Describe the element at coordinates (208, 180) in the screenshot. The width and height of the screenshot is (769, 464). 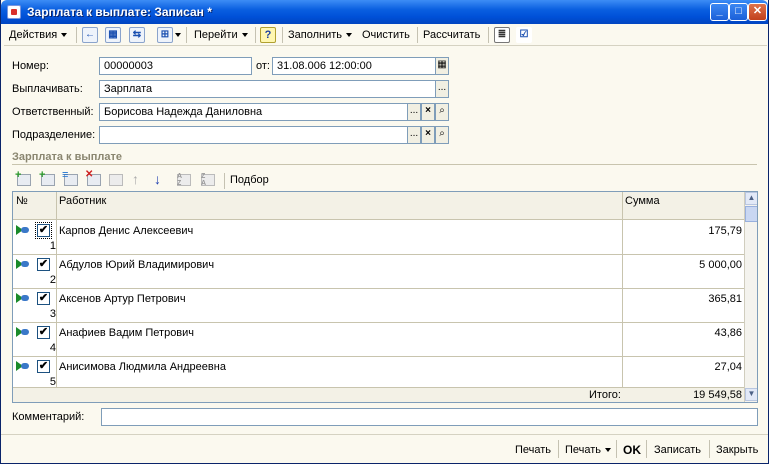
I see `sort-desc-icon: ZA` at that location.